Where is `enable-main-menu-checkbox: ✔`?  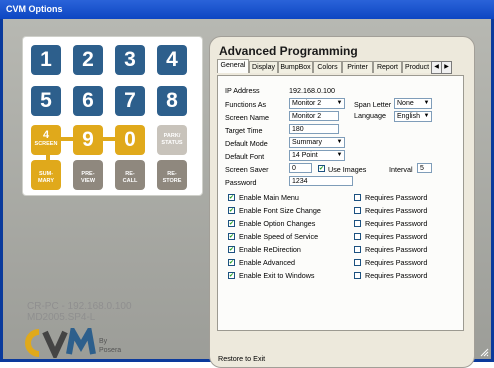
enable-main-menu-checkbox: ✔ is located at coordinates (231, 197).